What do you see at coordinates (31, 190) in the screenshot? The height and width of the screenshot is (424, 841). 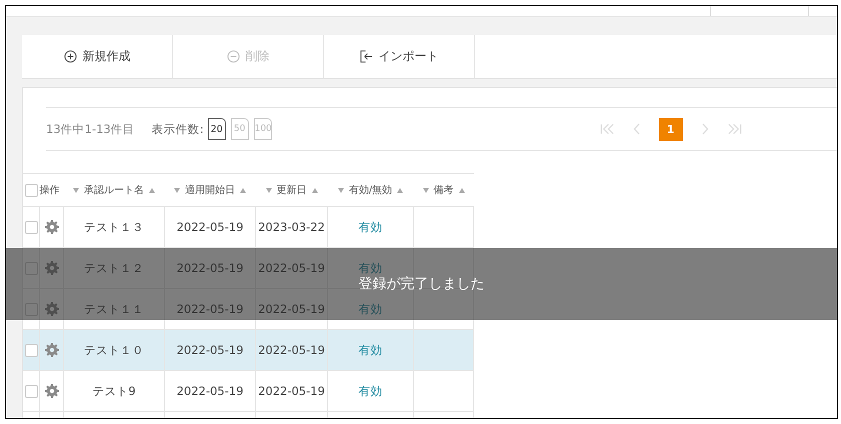 I see `select-all-checkbox` at bounding box center [31, 190].